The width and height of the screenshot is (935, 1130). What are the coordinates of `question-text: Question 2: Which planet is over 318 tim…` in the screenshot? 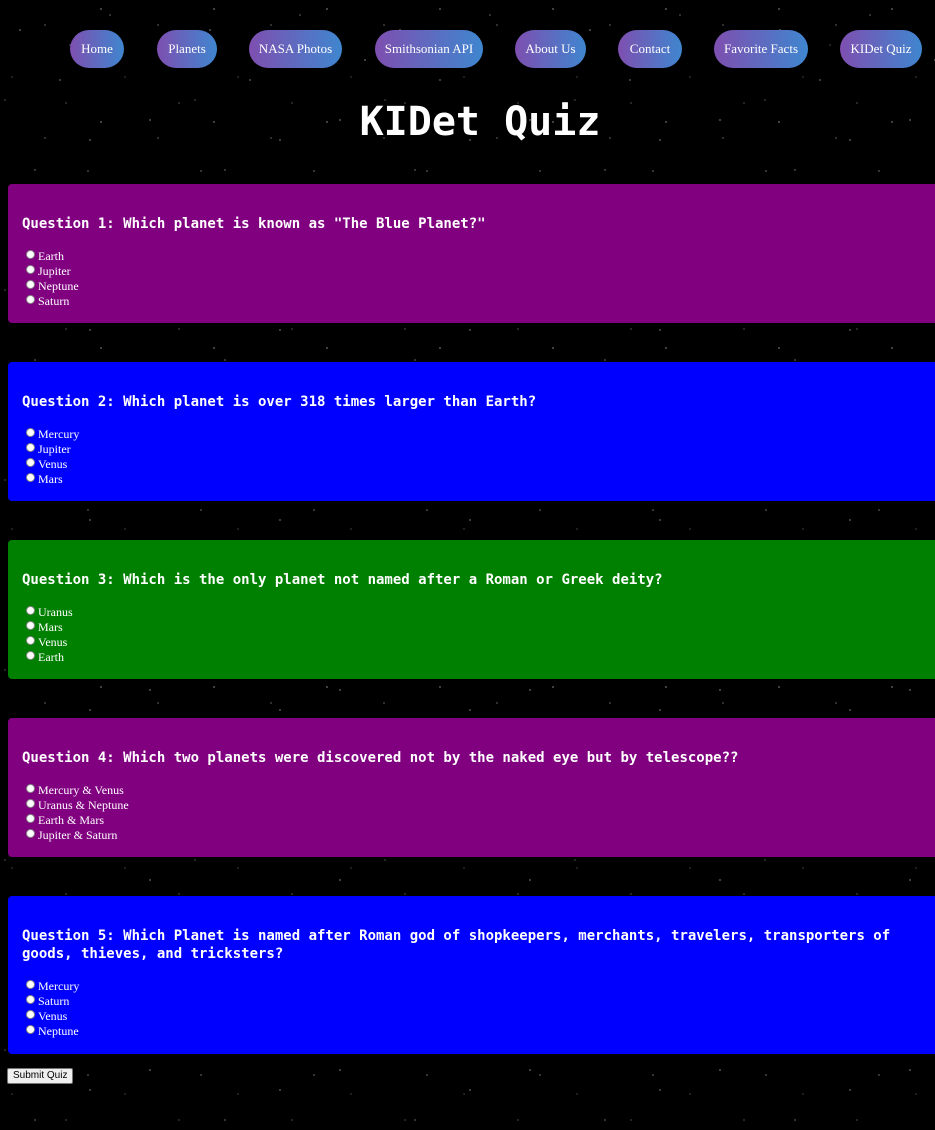 It's located at (279, 402).